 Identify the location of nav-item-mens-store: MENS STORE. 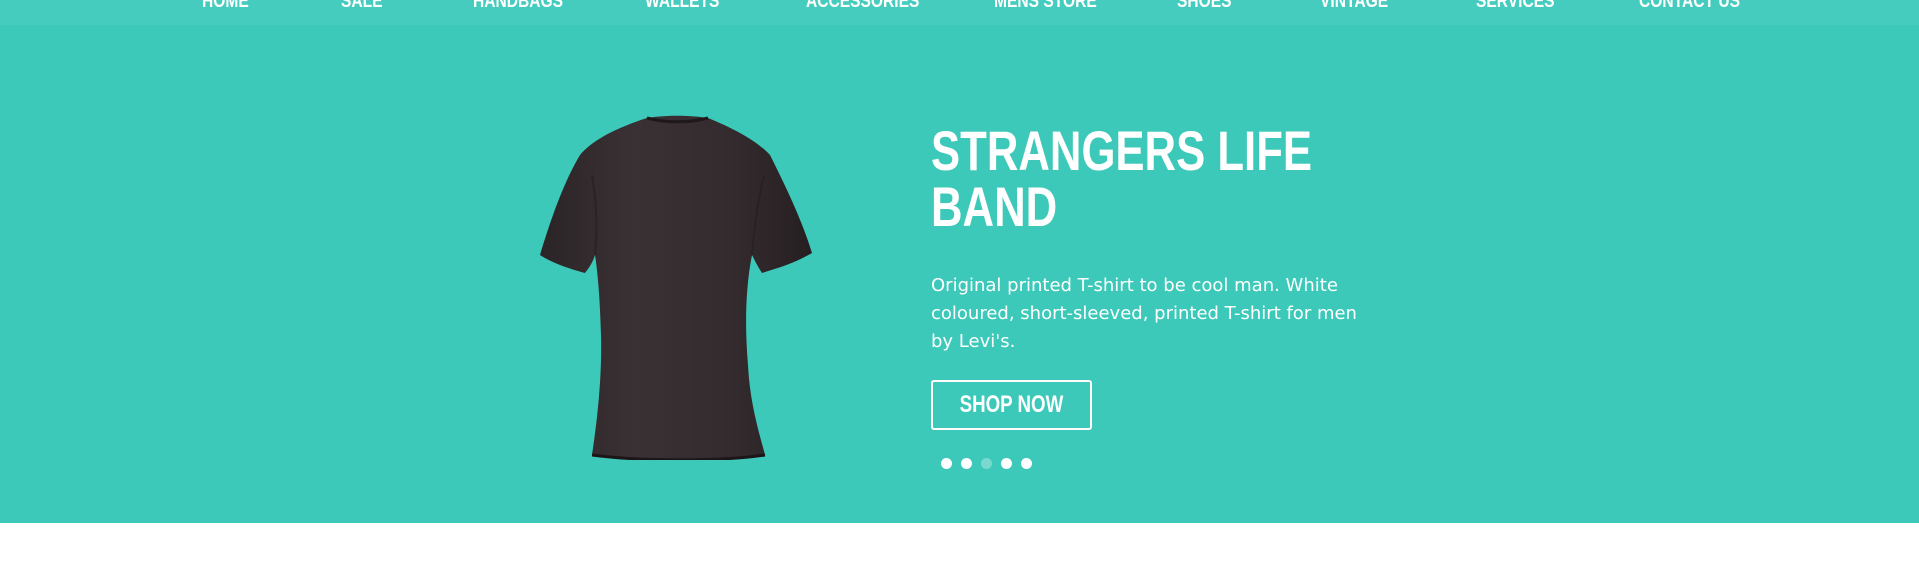
(1045, 6).